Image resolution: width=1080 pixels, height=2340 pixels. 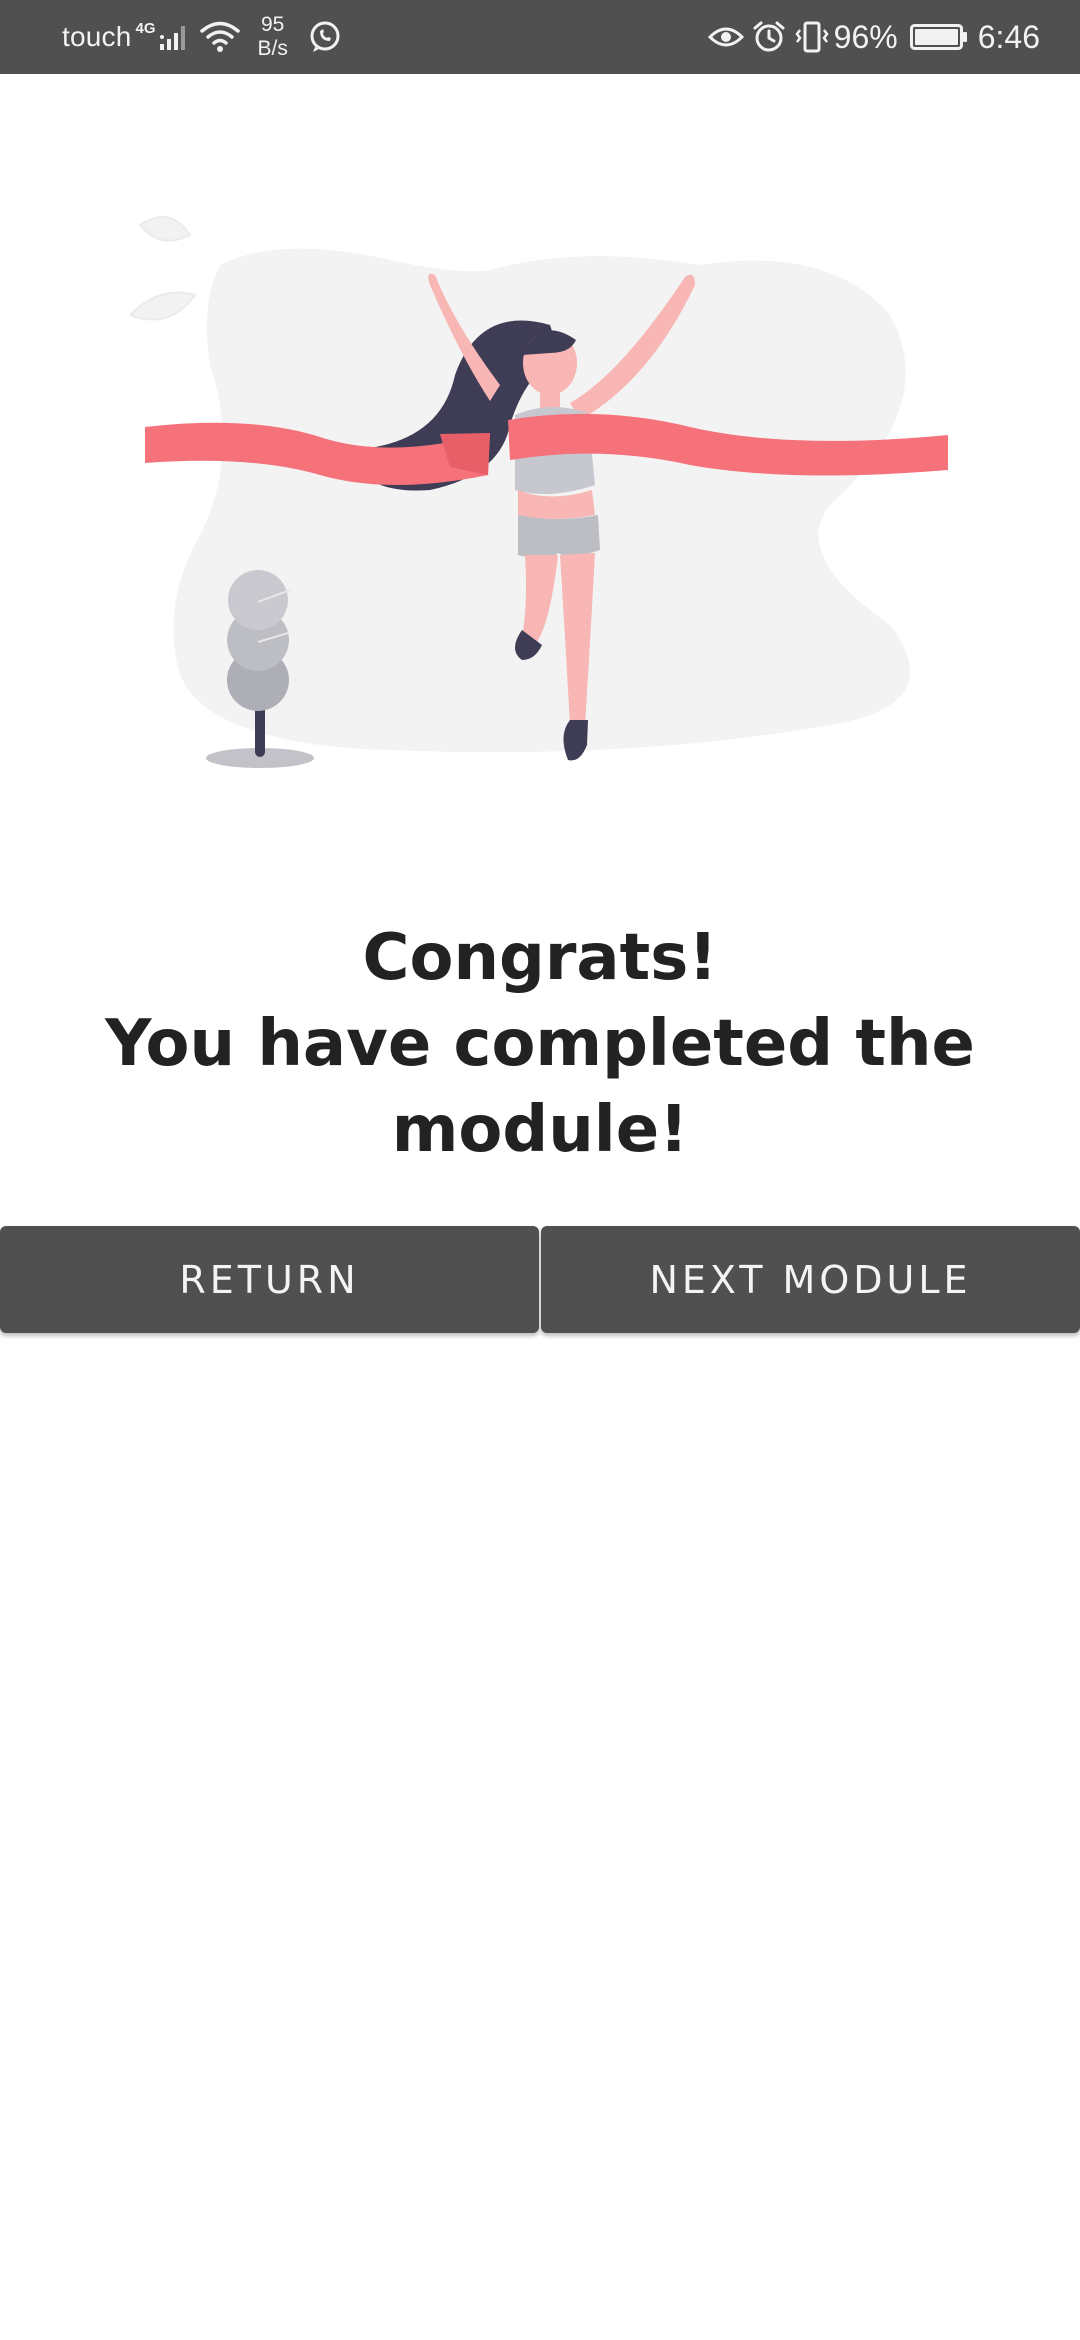 What do you see at coordinates (540, 1279) in the screenshot?
I see `action-buttons: RETURN NEXT MODULE` at bounding box center [540, 1279].